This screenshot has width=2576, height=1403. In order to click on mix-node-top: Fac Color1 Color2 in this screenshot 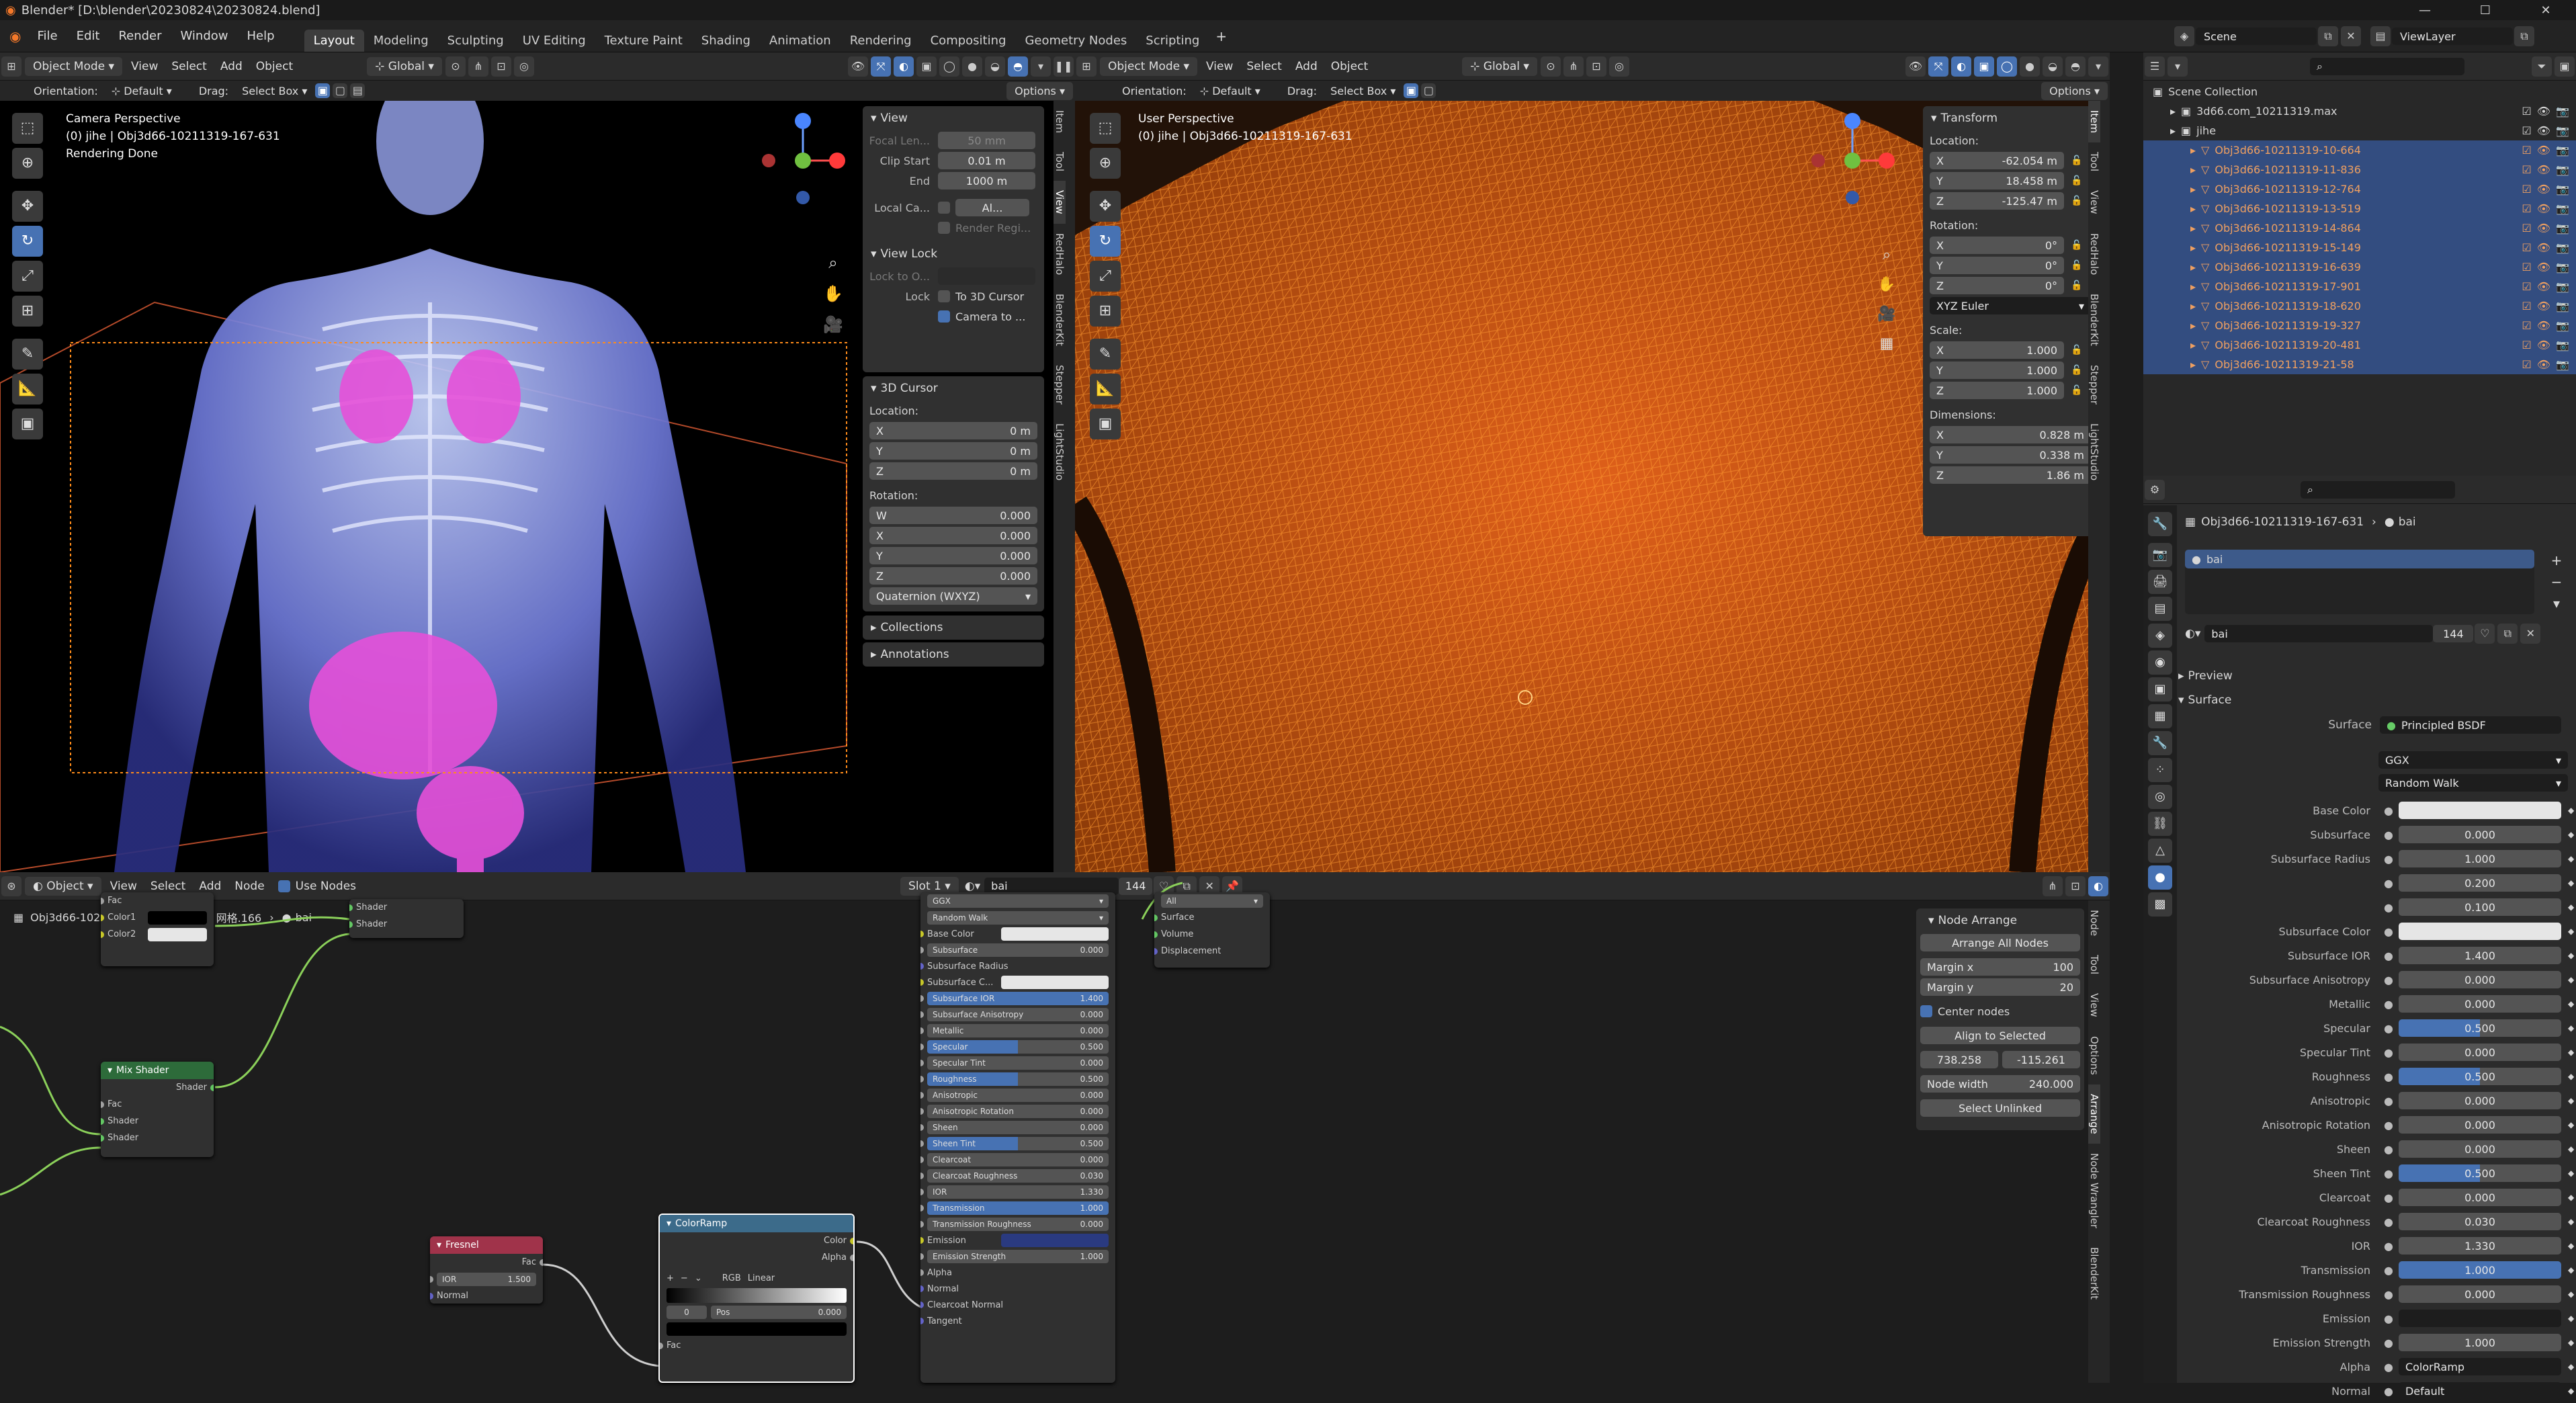, I will do `click(157, 929)`.